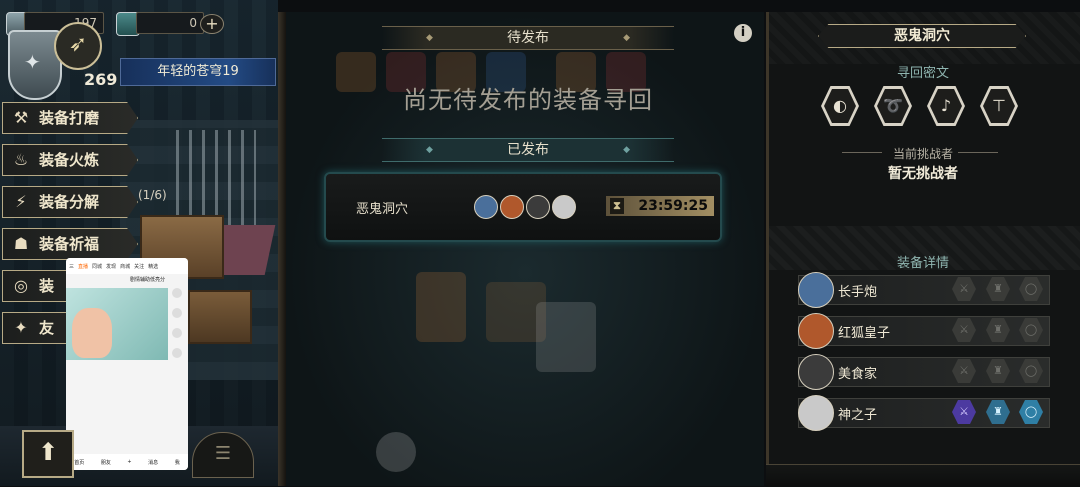 Image resolution: width=1080 pixels, height=487 pixels. I want to click on faded-button, so click(396, 452).